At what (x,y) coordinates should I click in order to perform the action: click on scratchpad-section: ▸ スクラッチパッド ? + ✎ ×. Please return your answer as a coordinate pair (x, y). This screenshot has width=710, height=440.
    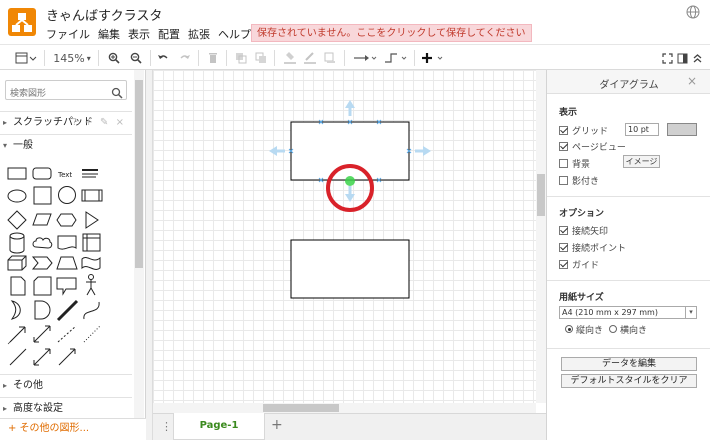
    Looking at the image, I should click on (66, 122).